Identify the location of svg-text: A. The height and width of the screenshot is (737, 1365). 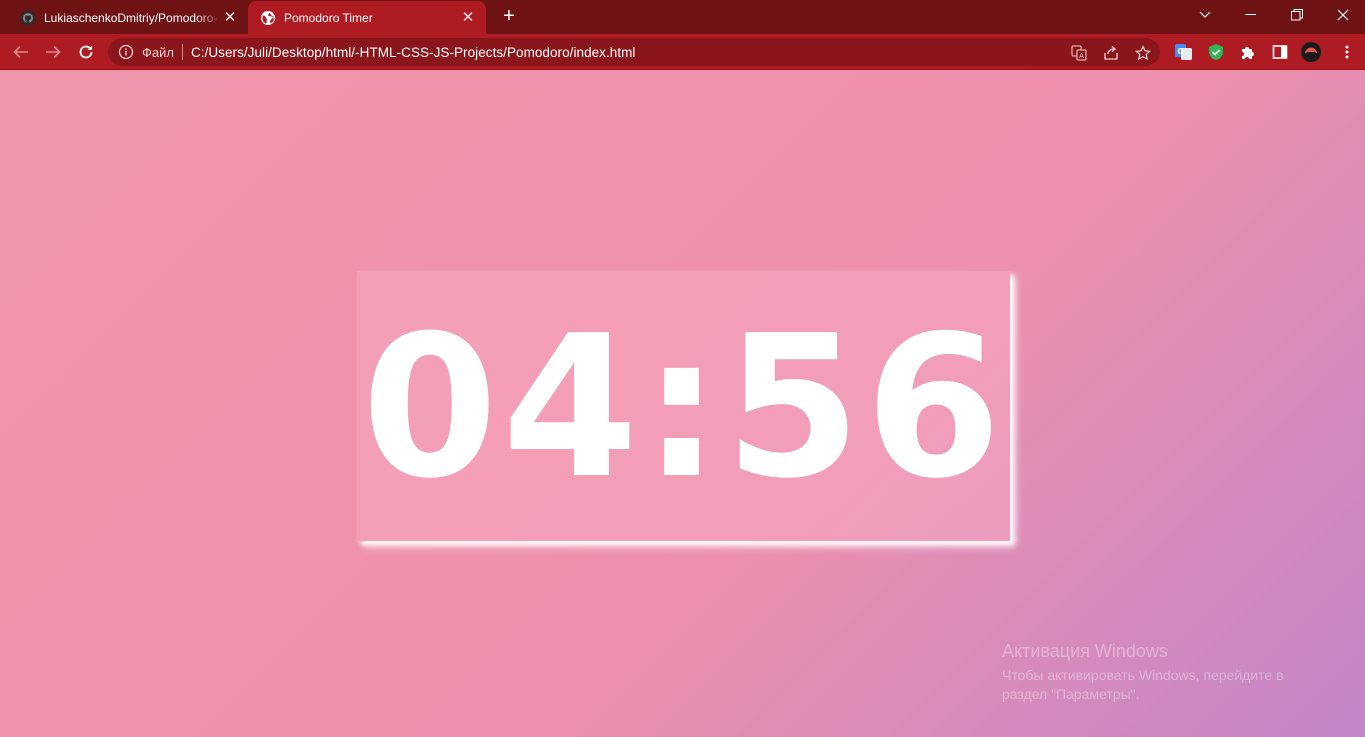
(1081, 56).